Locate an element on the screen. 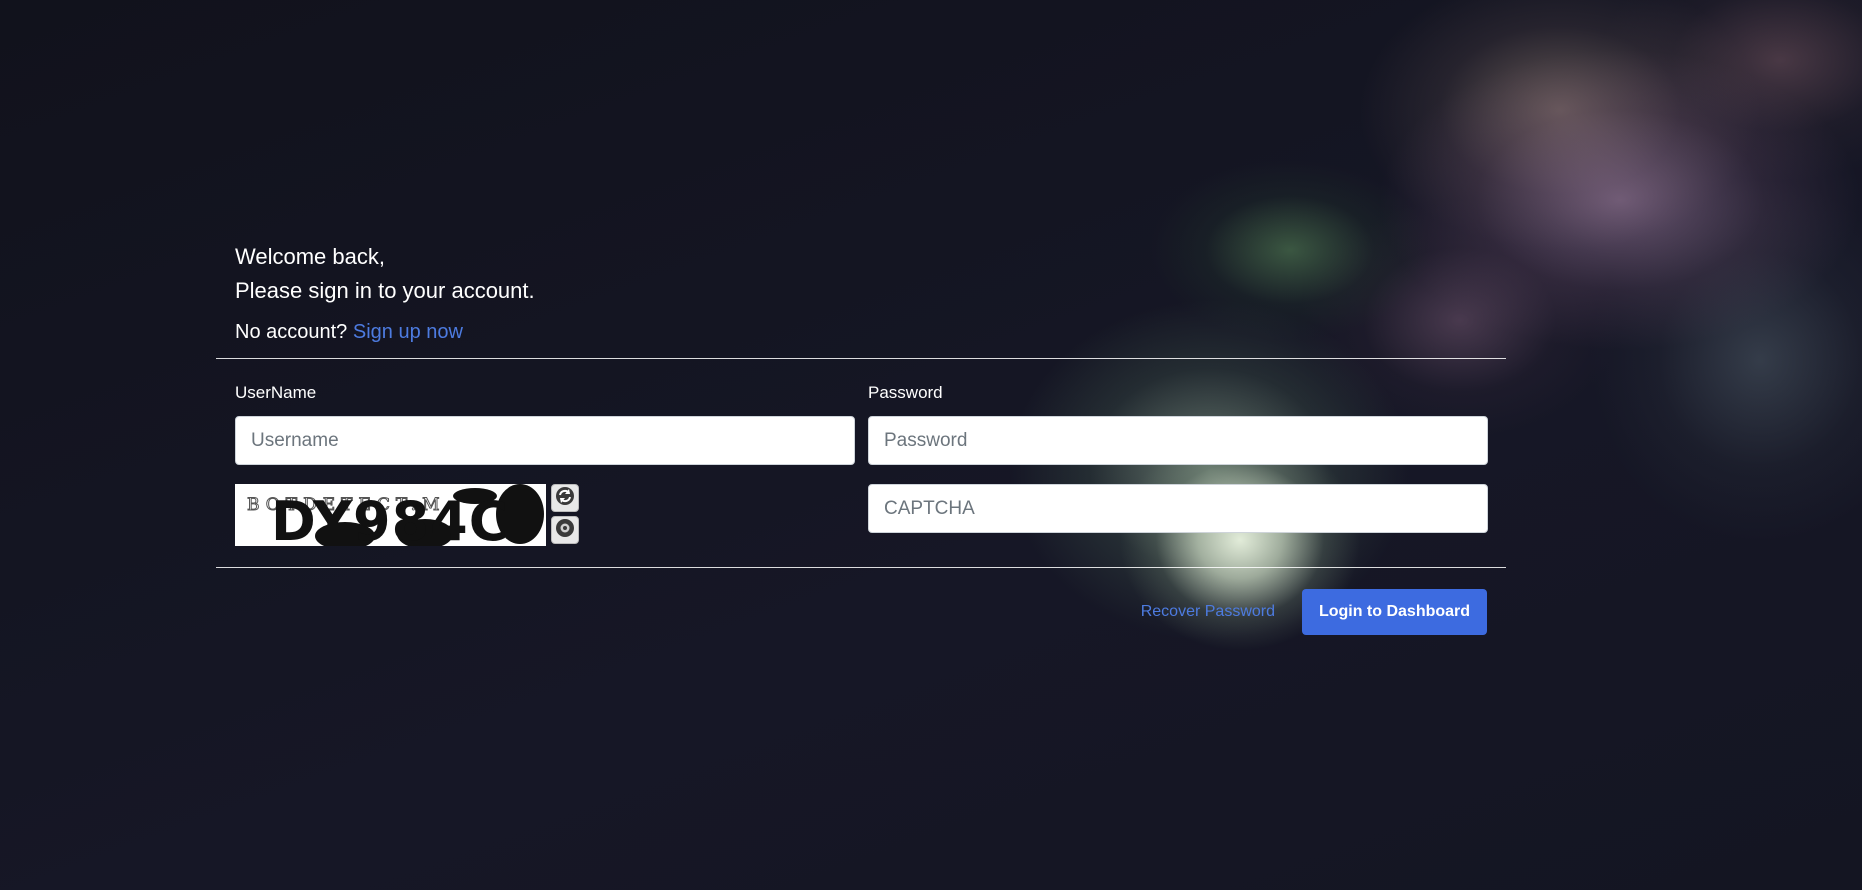 This screenshot has height=890, width=1862. form-actions: Recover Password Login to Dashboard is located at coordinates (861, 612).